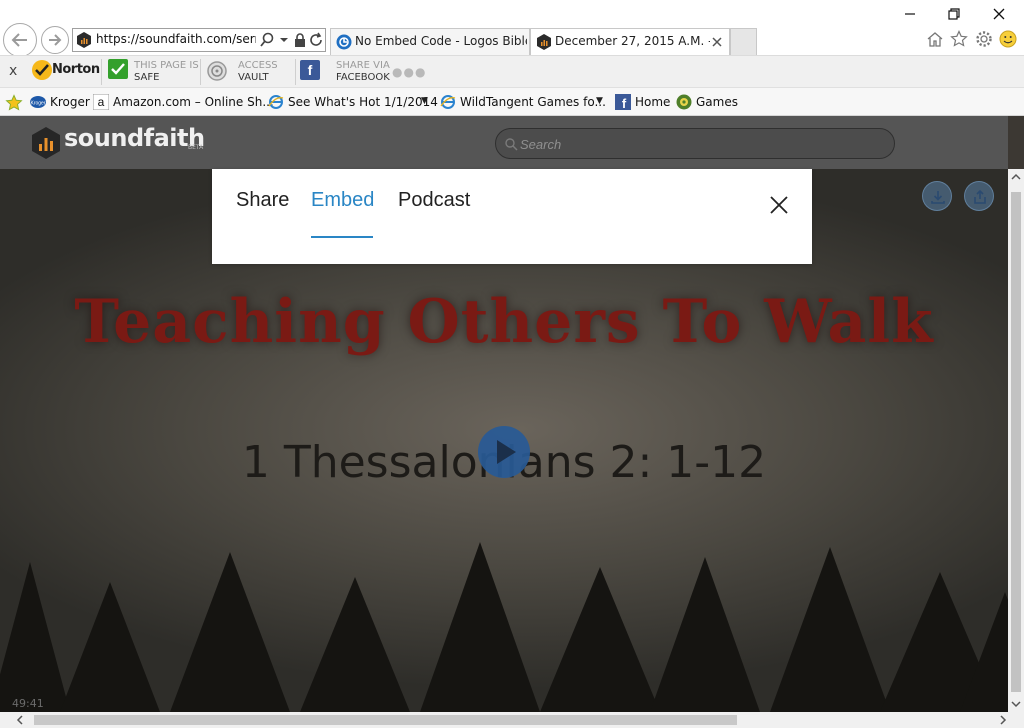 This screenshot has width=1024, height=728. I want to click on refresh-icon, so click(316, 40).